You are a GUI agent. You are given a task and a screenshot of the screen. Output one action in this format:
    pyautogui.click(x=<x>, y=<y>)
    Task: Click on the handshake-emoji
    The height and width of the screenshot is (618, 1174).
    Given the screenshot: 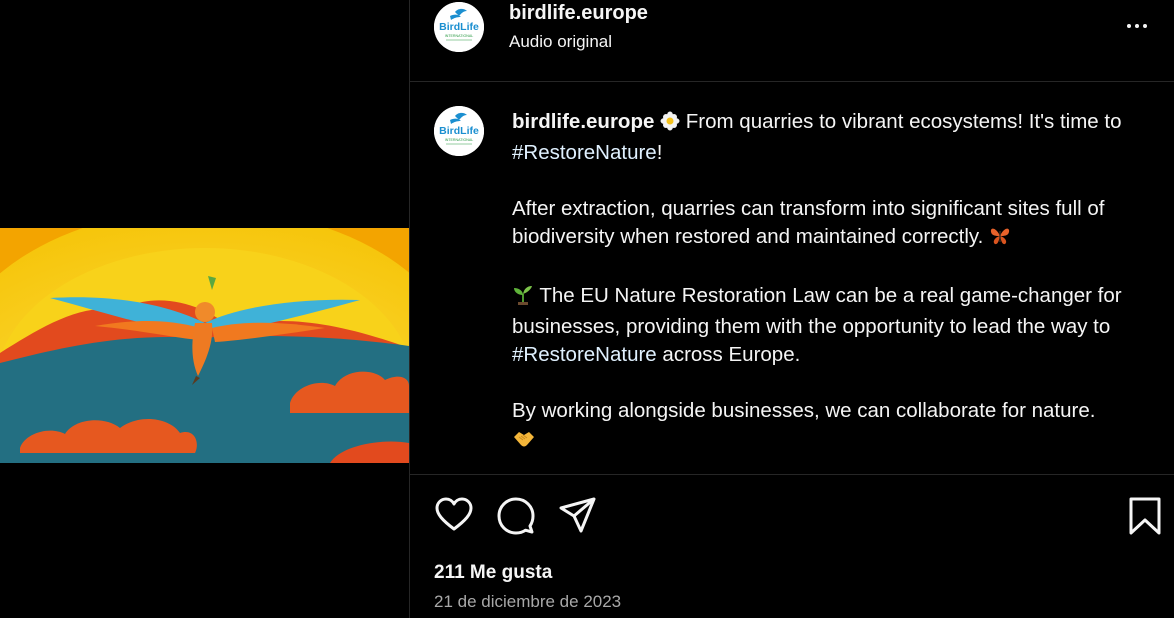 What is the action you would take?
    pyautogui.click(x=524, y=442)
    